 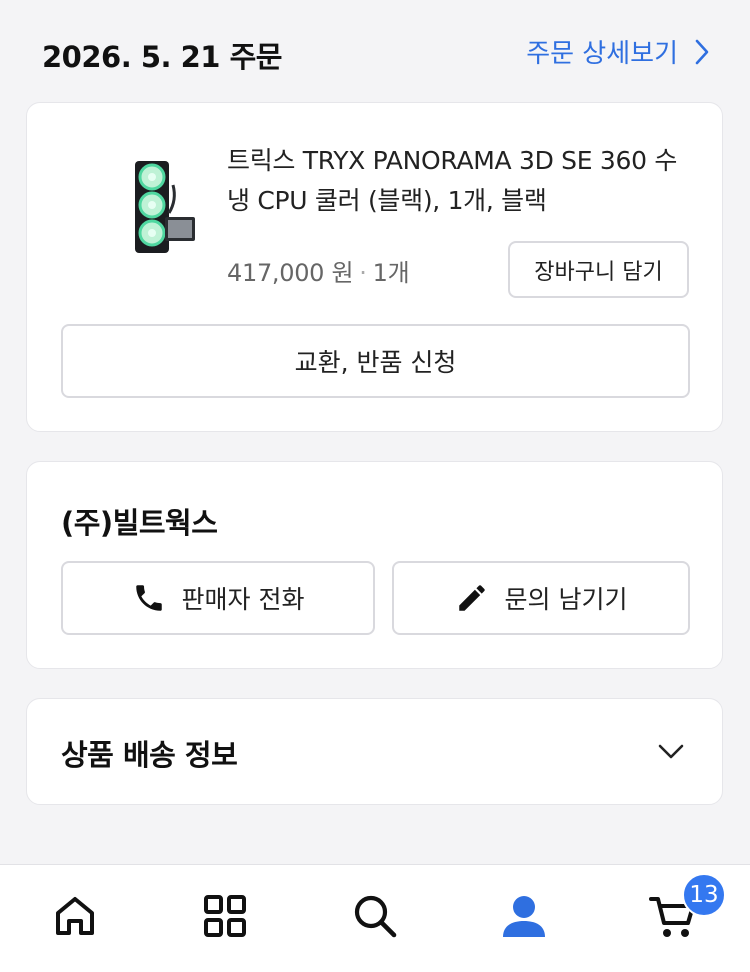 I want to click on search-icon, so click(x=375, y=916).